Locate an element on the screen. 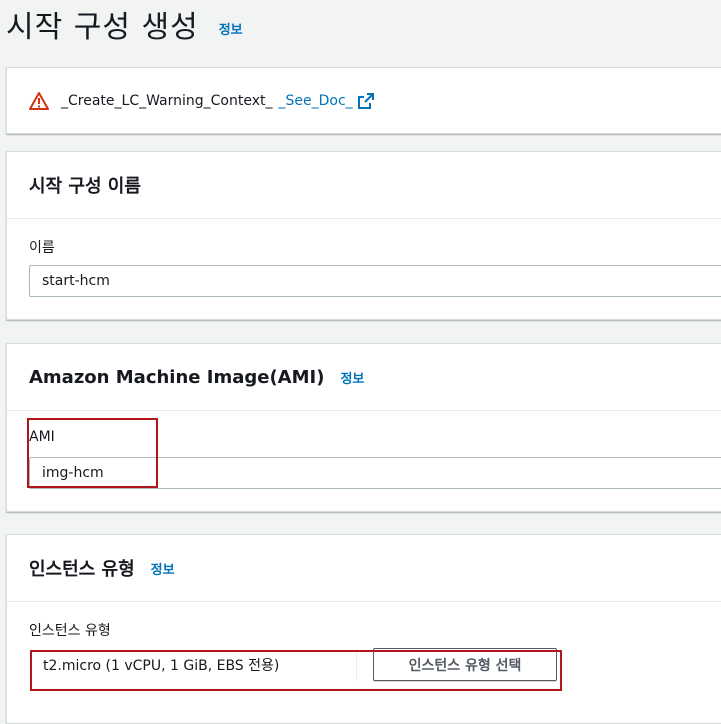  page-header: 시작 구성 생성 정보 is located at coordinates (124, 28).